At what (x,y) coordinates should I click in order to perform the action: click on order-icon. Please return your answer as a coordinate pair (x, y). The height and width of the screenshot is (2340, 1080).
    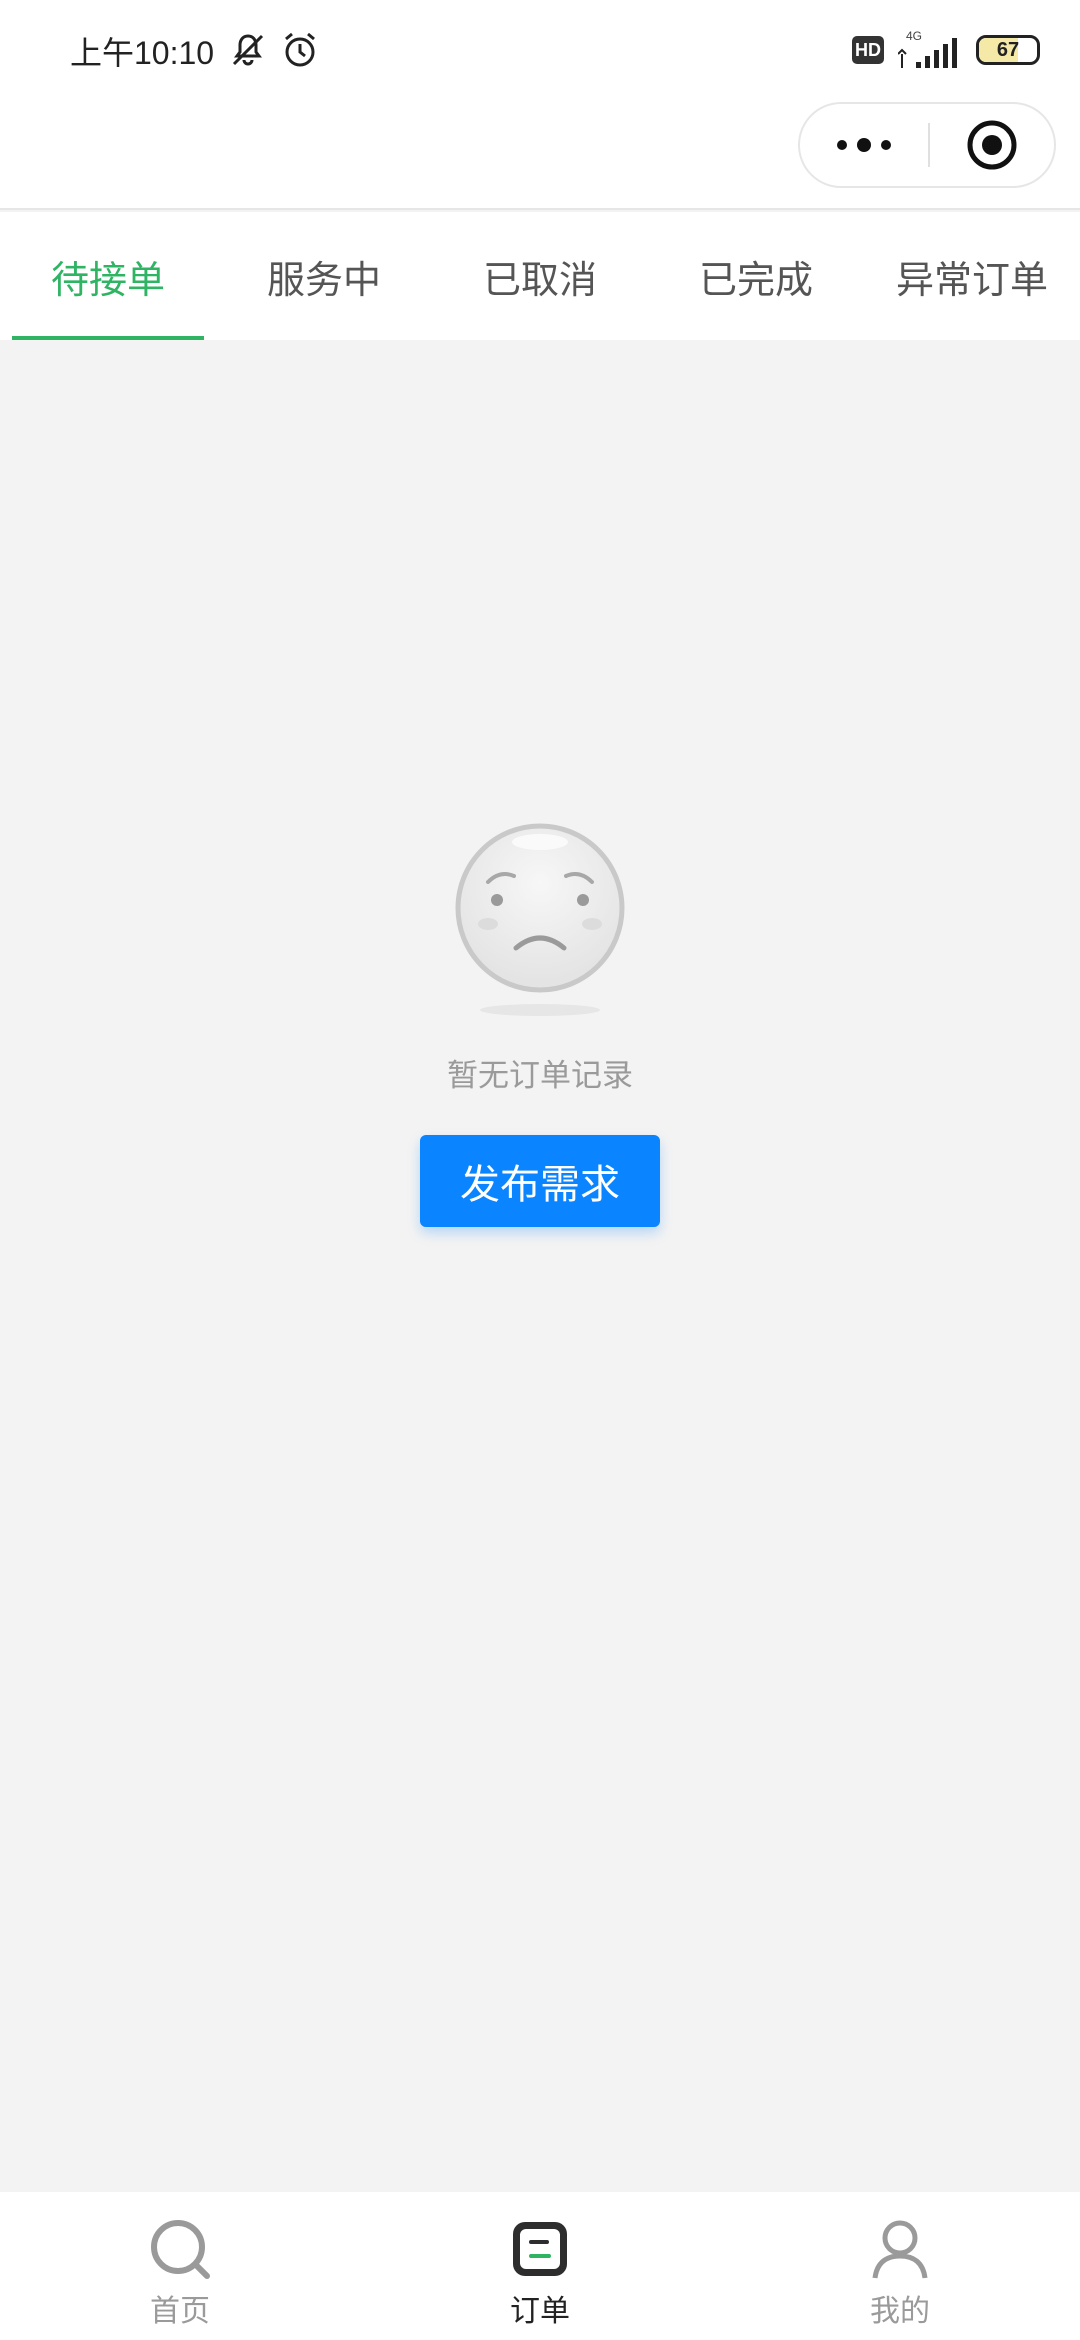
    Looking at the image, I should click on (540, 2249).